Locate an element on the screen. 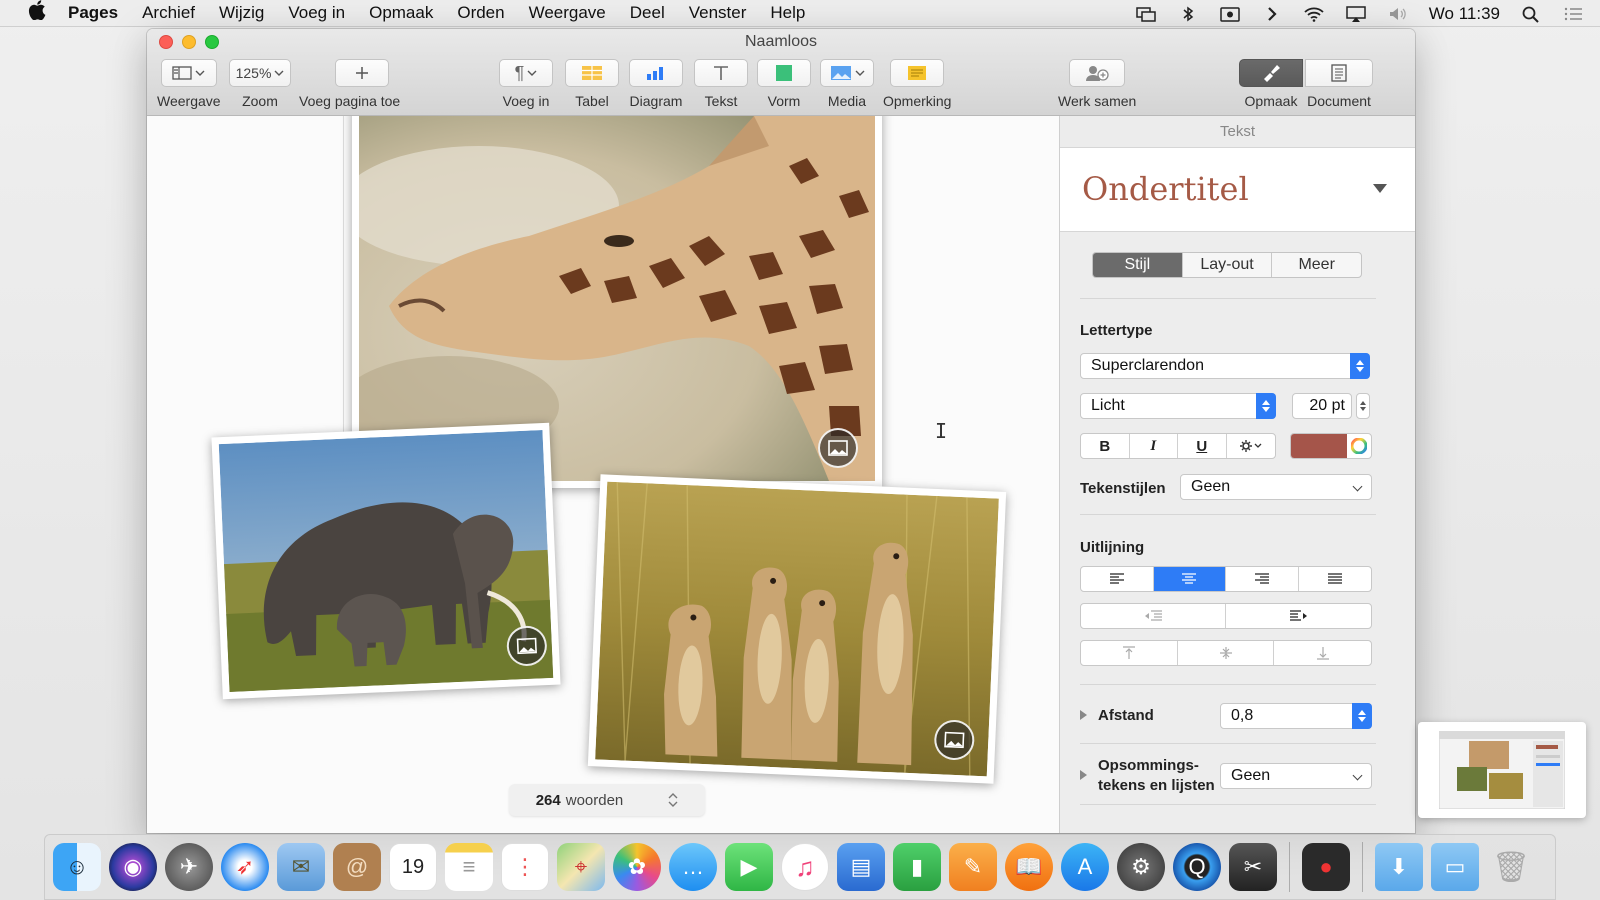  downloads-folder-icon: ⬇ is located at coordinates (1399, 867).